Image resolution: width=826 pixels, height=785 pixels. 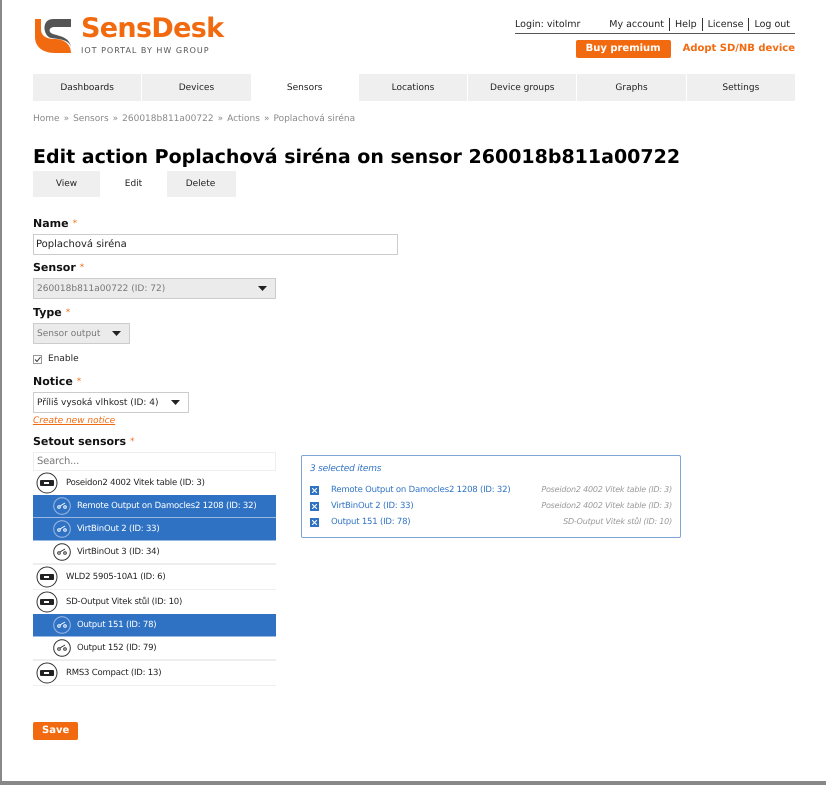 What do you see at coordinates (154, 506) in the screenshot?
I see `output-tree-item: Remote Output on Damocles2 1208 (ID: 32)` at bounding box center [154, 506].